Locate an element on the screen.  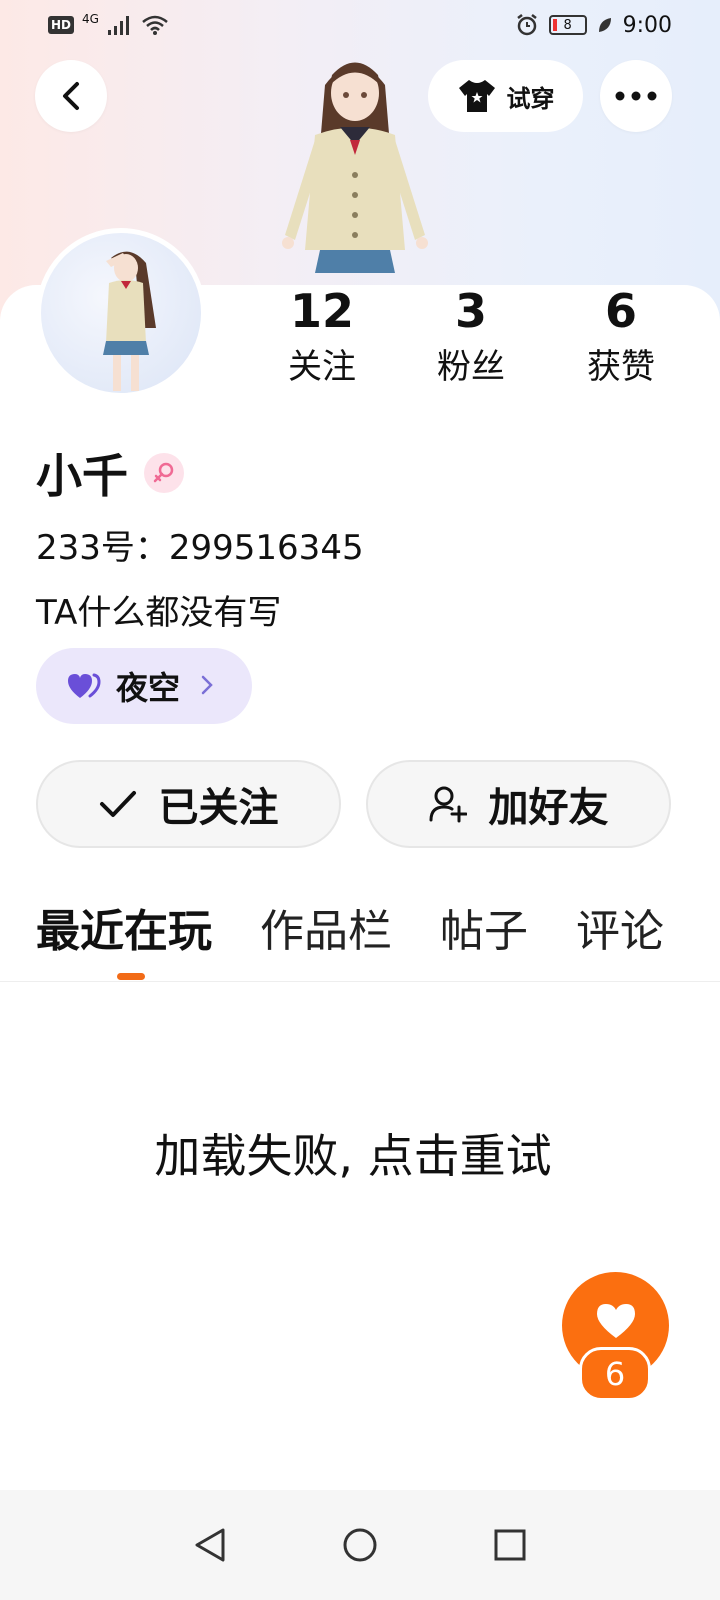
user-bio: TA什么都没有写 is located at coordinates (159, 613).